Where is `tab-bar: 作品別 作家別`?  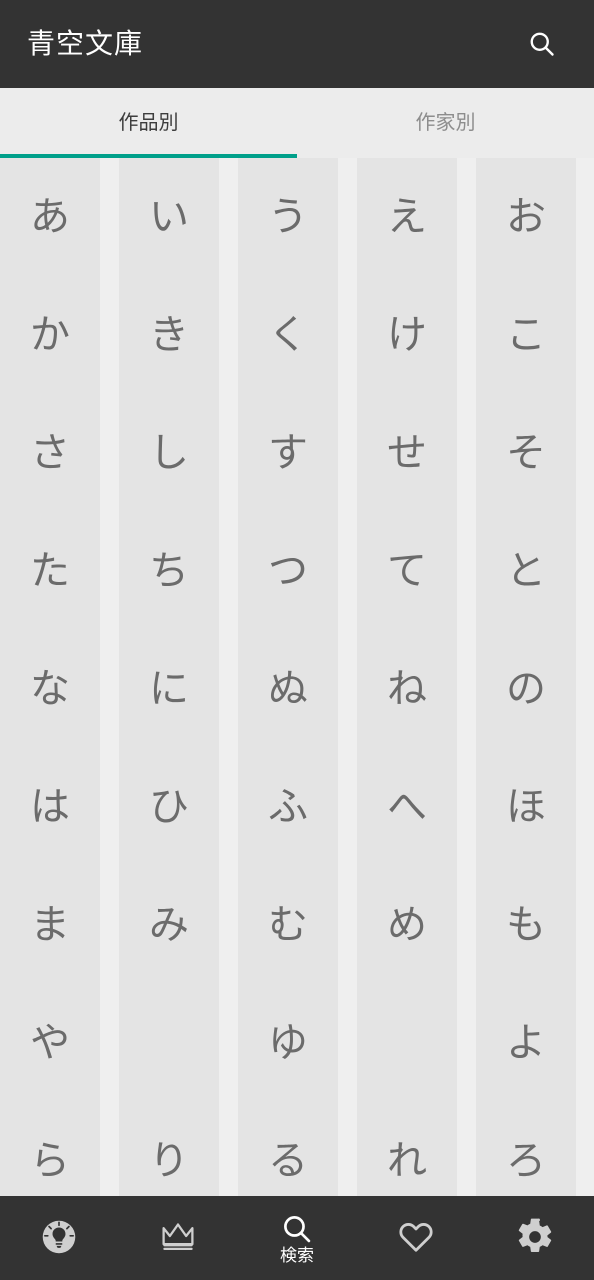
tab-bar: 作品別 作家別 is located at coordinates (297, 123).